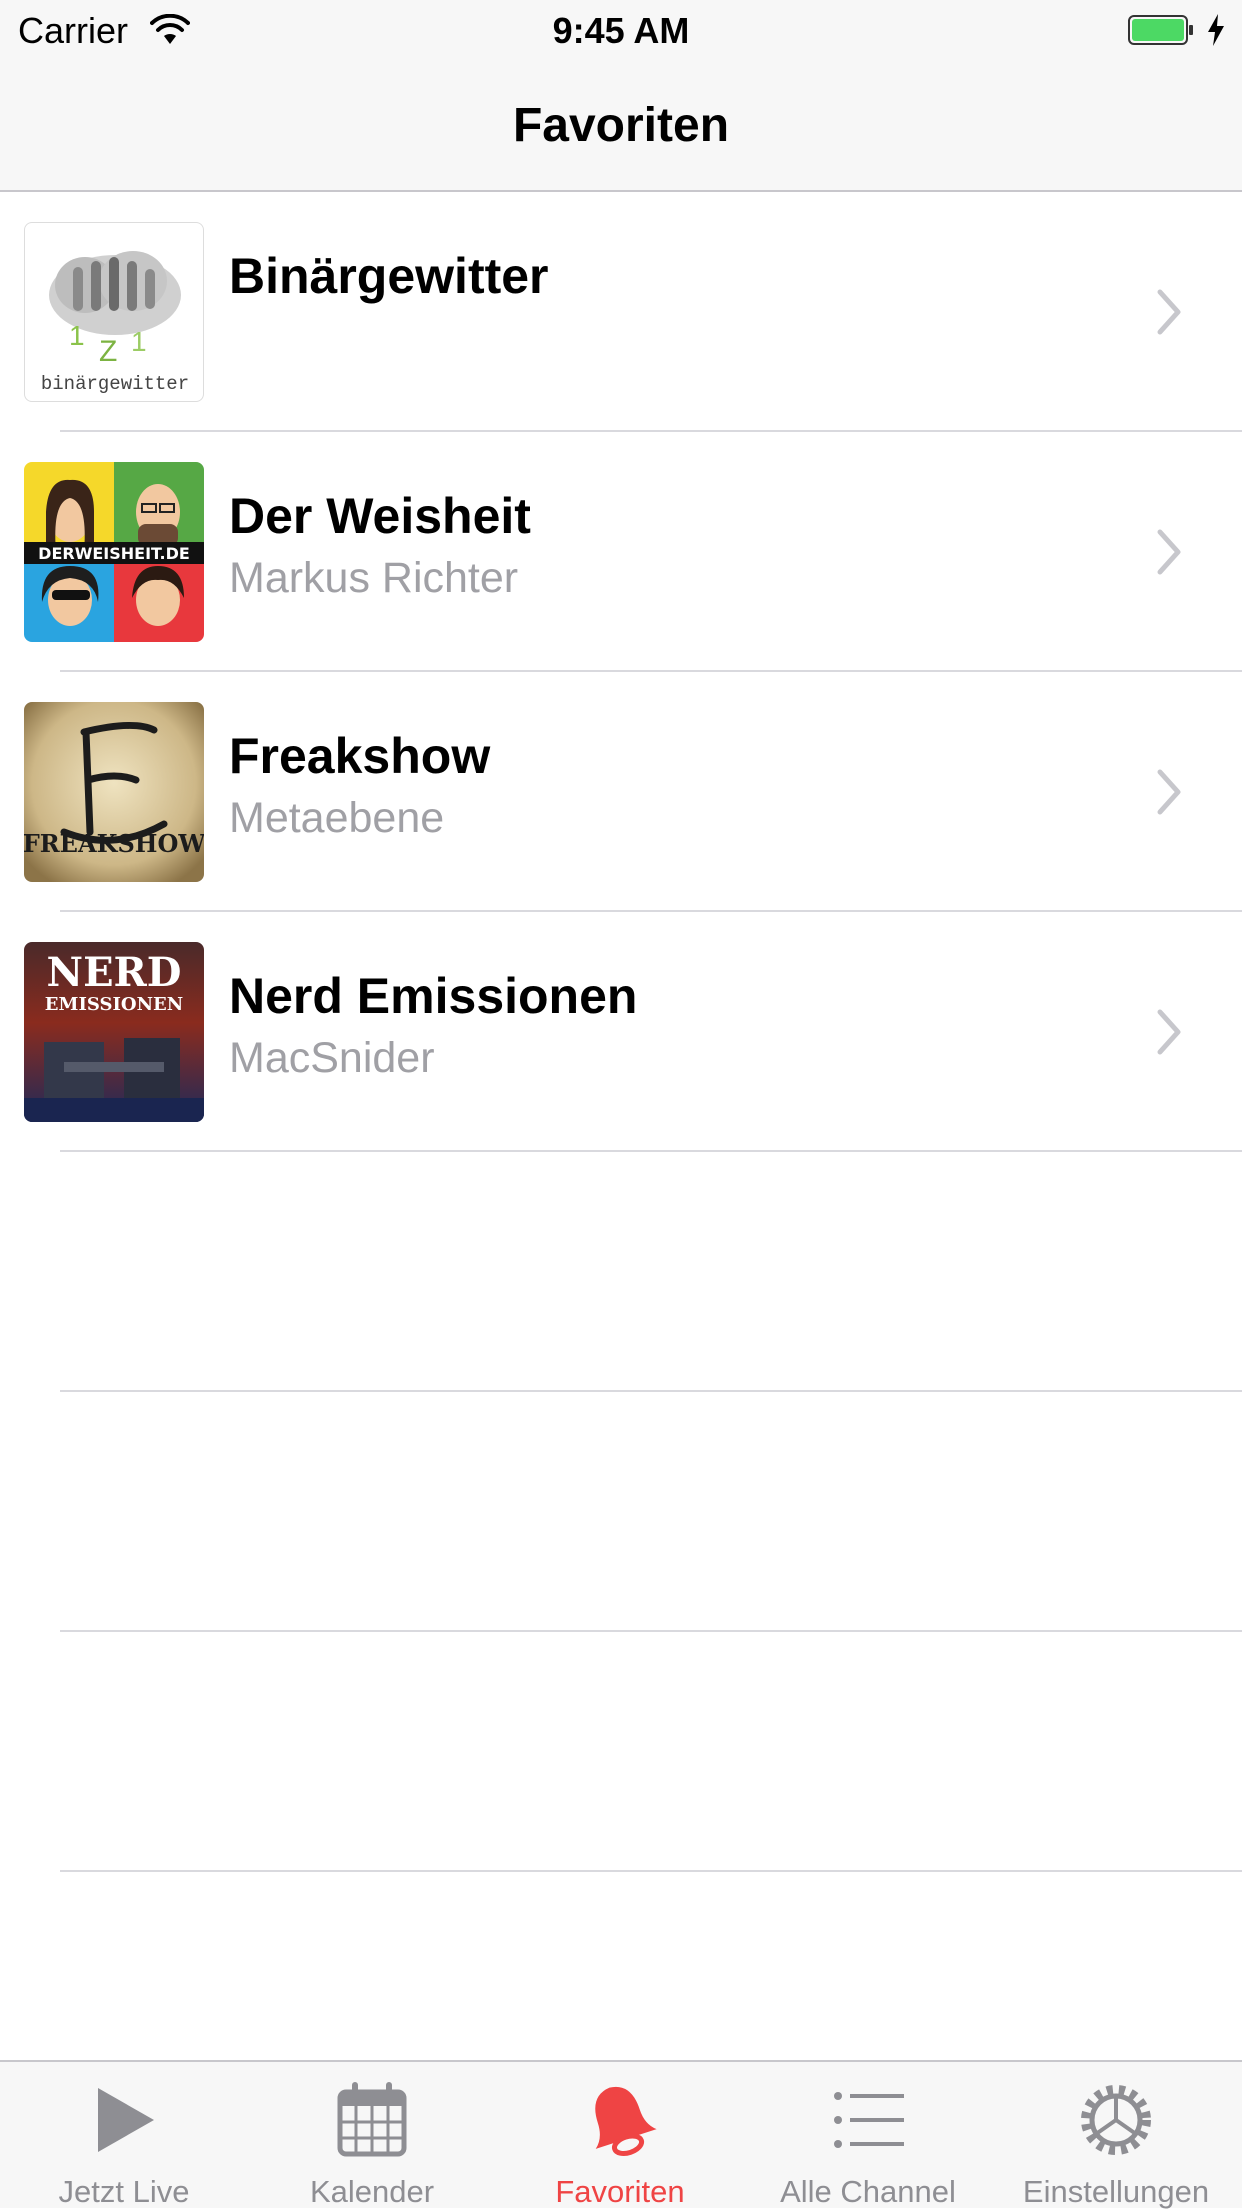  Describe the element at coordinates (114, 972) in the screenshot. I see `artwork-caption: NERD` at that location.